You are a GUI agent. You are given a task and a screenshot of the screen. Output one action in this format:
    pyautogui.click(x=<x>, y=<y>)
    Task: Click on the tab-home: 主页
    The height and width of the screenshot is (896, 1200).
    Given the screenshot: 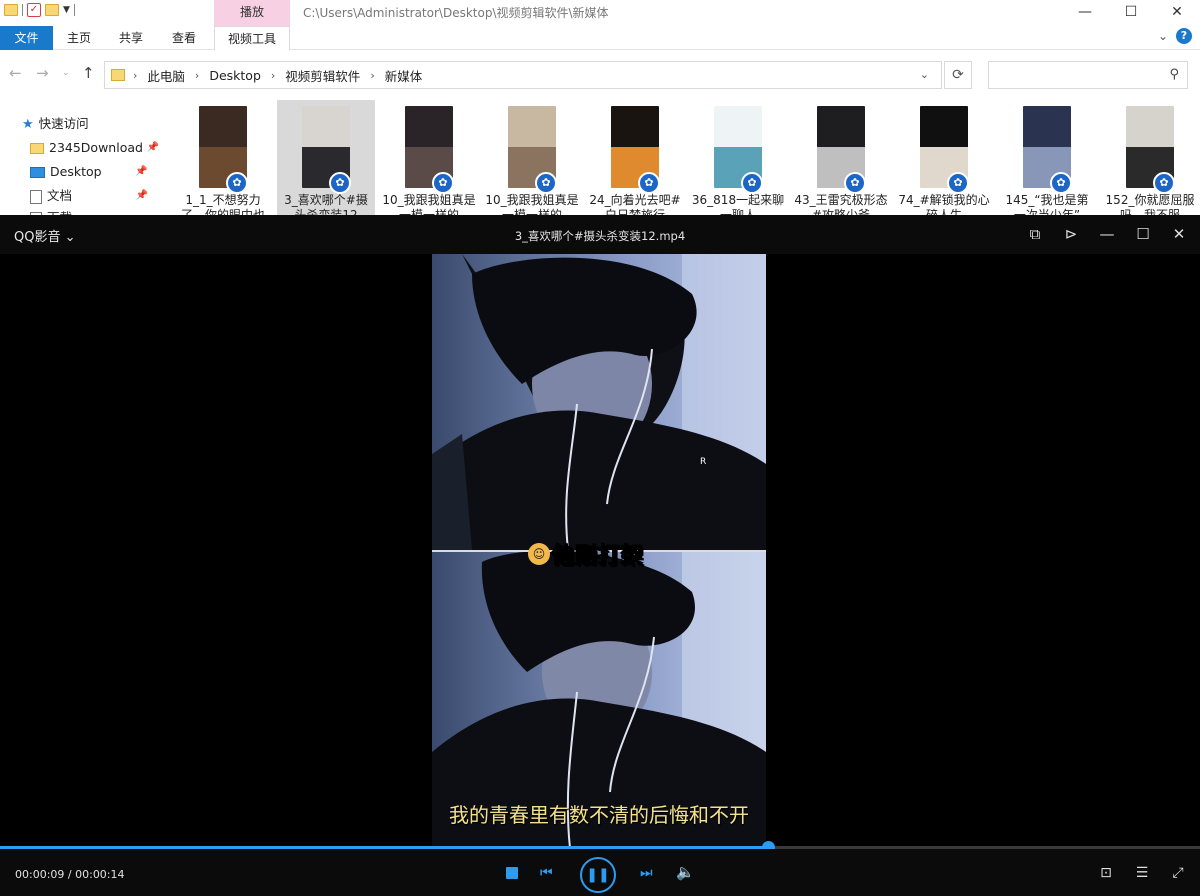 What is the action you would take?
    pyautogui.click(x=79, y=38)
    